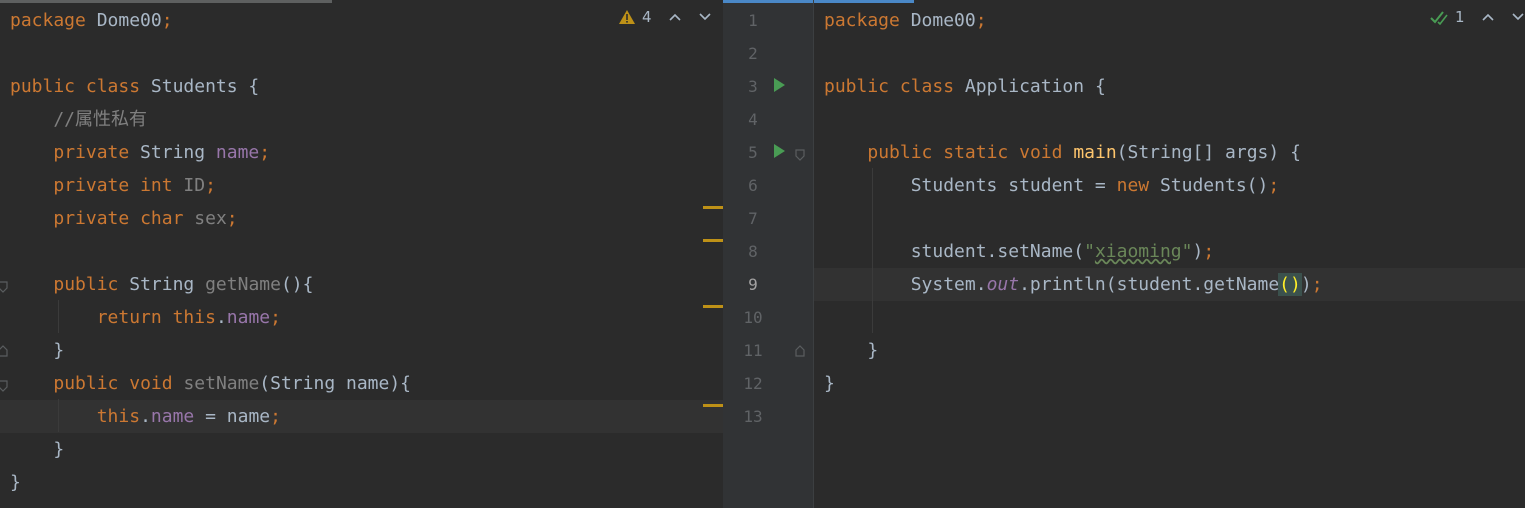 The width and height of the screenshot is (1525, 508). What do you see at coordinates (1198, 251) in the screenshot?
I see `code-token: )` at bounding box center [1198, 251].